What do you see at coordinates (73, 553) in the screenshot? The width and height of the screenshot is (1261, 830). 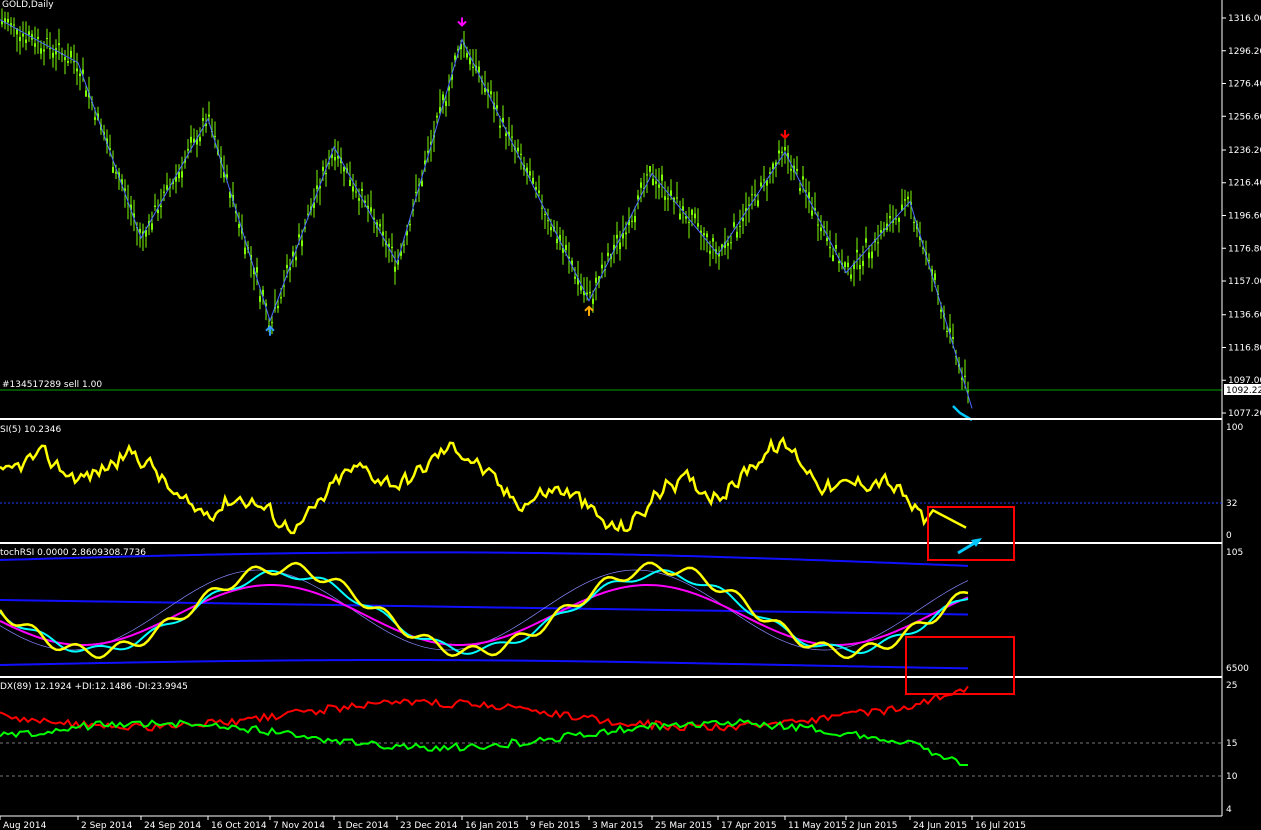 I see `stoch-rsi-label: tochRSI 0.0000 2.8609308.7736` at bounding box center [73, 553].